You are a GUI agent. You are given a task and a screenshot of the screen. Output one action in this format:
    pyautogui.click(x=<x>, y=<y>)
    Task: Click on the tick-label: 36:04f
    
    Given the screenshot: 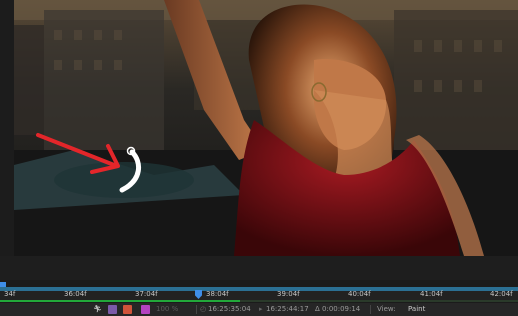 What is the action you would take?
    pyautogui.click(x=75, y=294)
    